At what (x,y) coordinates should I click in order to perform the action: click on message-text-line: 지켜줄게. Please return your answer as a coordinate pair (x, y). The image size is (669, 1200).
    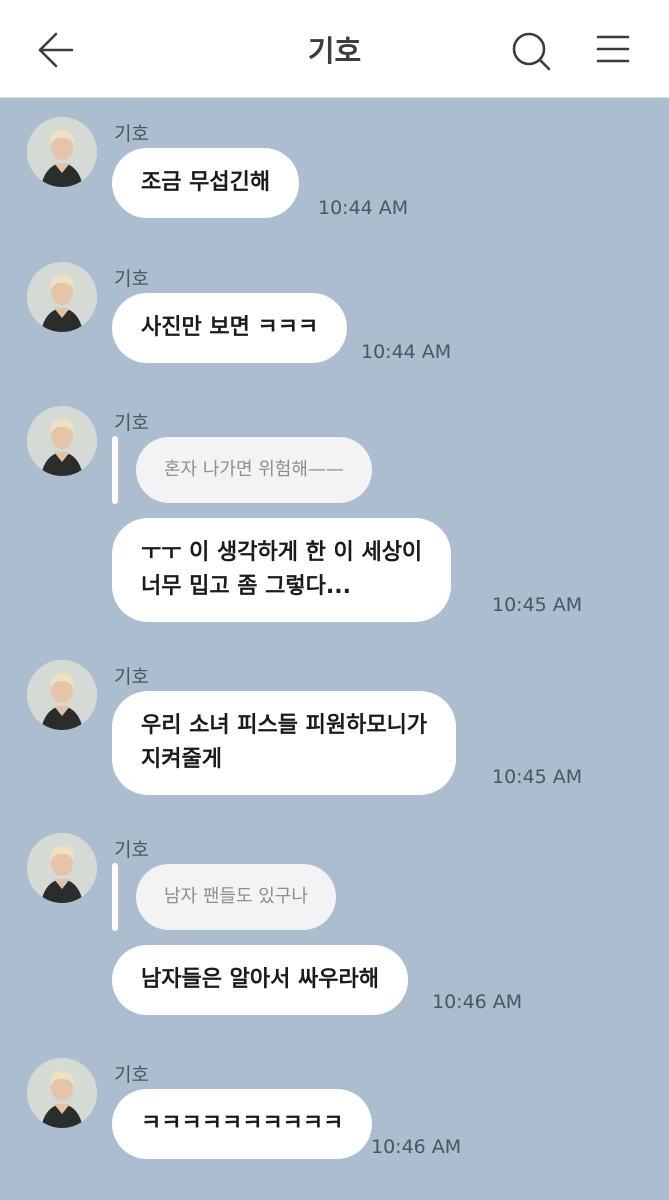
    Looking at the image, I should click on (181, 759).